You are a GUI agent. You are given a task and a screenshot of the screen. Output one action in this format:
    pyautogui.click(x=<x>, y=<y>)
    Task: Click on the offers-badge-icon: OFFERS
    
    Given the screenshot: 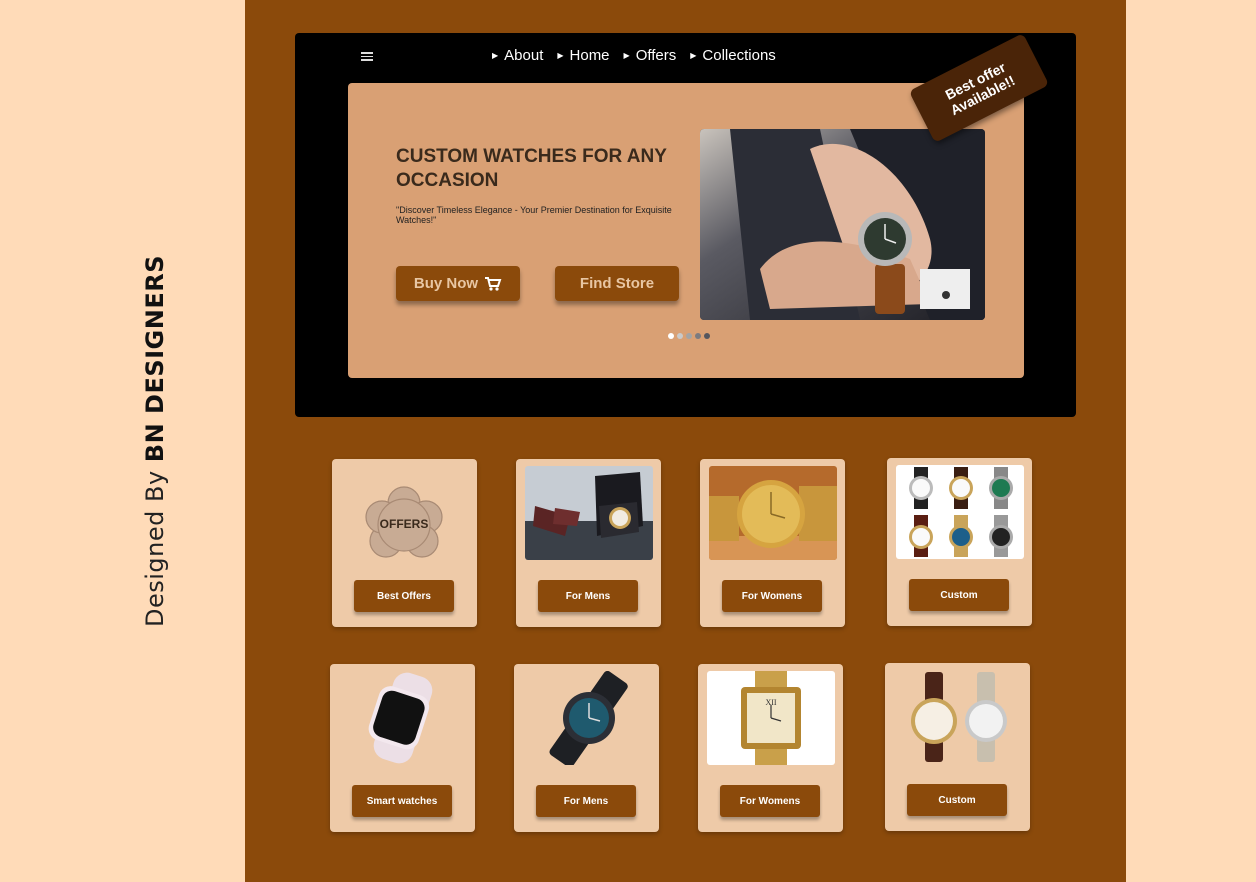 What is the action you would take?
    pyautogui.click(x=404, y=522)
    